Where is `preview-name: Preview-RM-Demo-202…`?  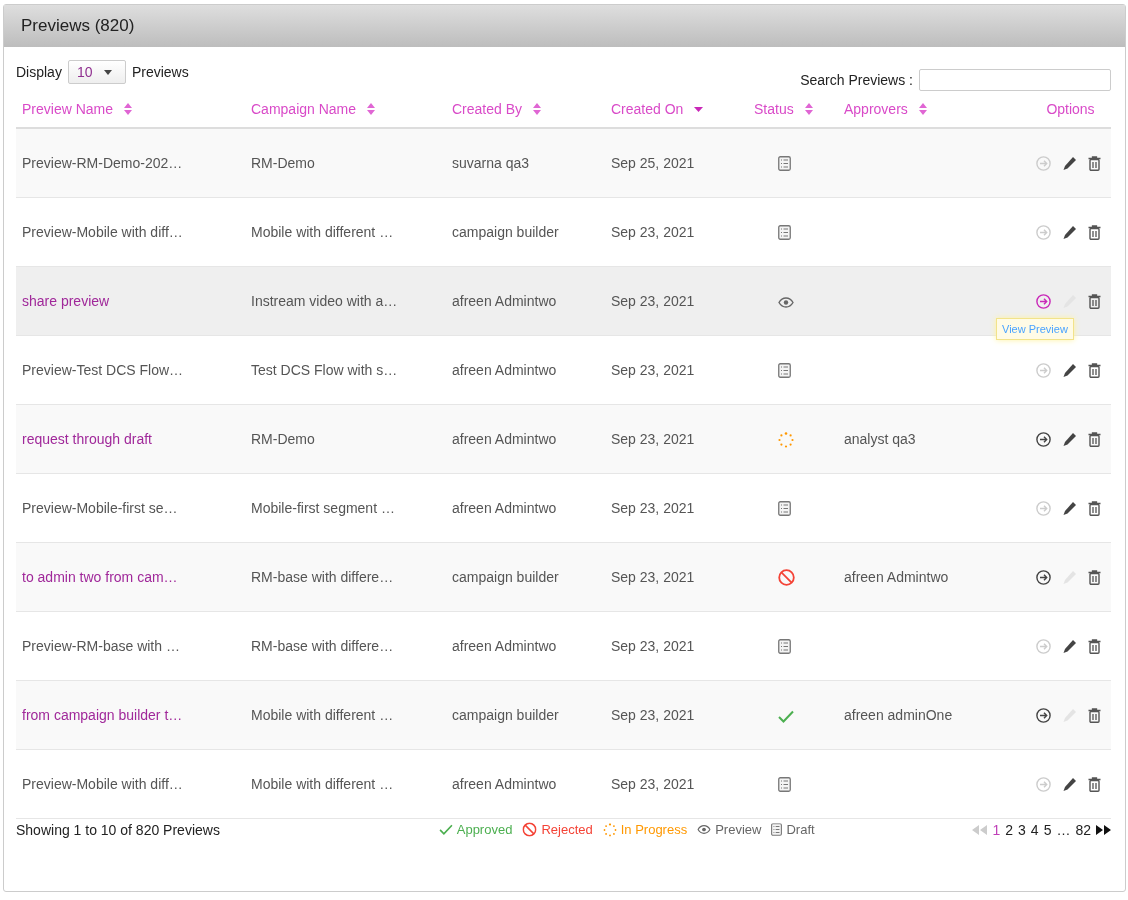 preview-name: Preview-RM-Demo-202… is located at coordinates (102, 163).